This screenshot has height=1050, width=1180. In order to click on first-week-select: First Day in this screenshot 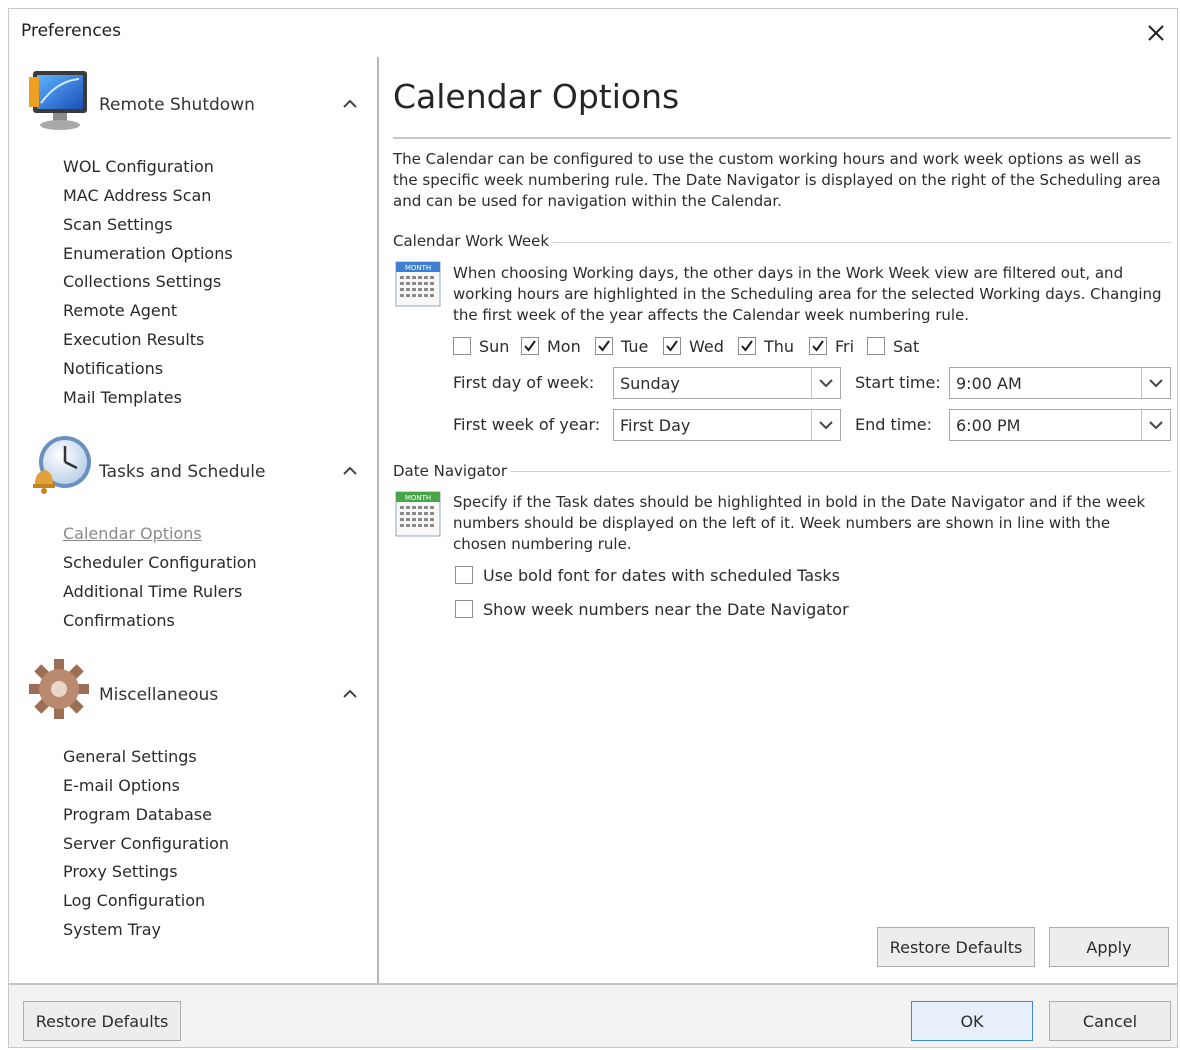, I will do `click(727, 425)`.